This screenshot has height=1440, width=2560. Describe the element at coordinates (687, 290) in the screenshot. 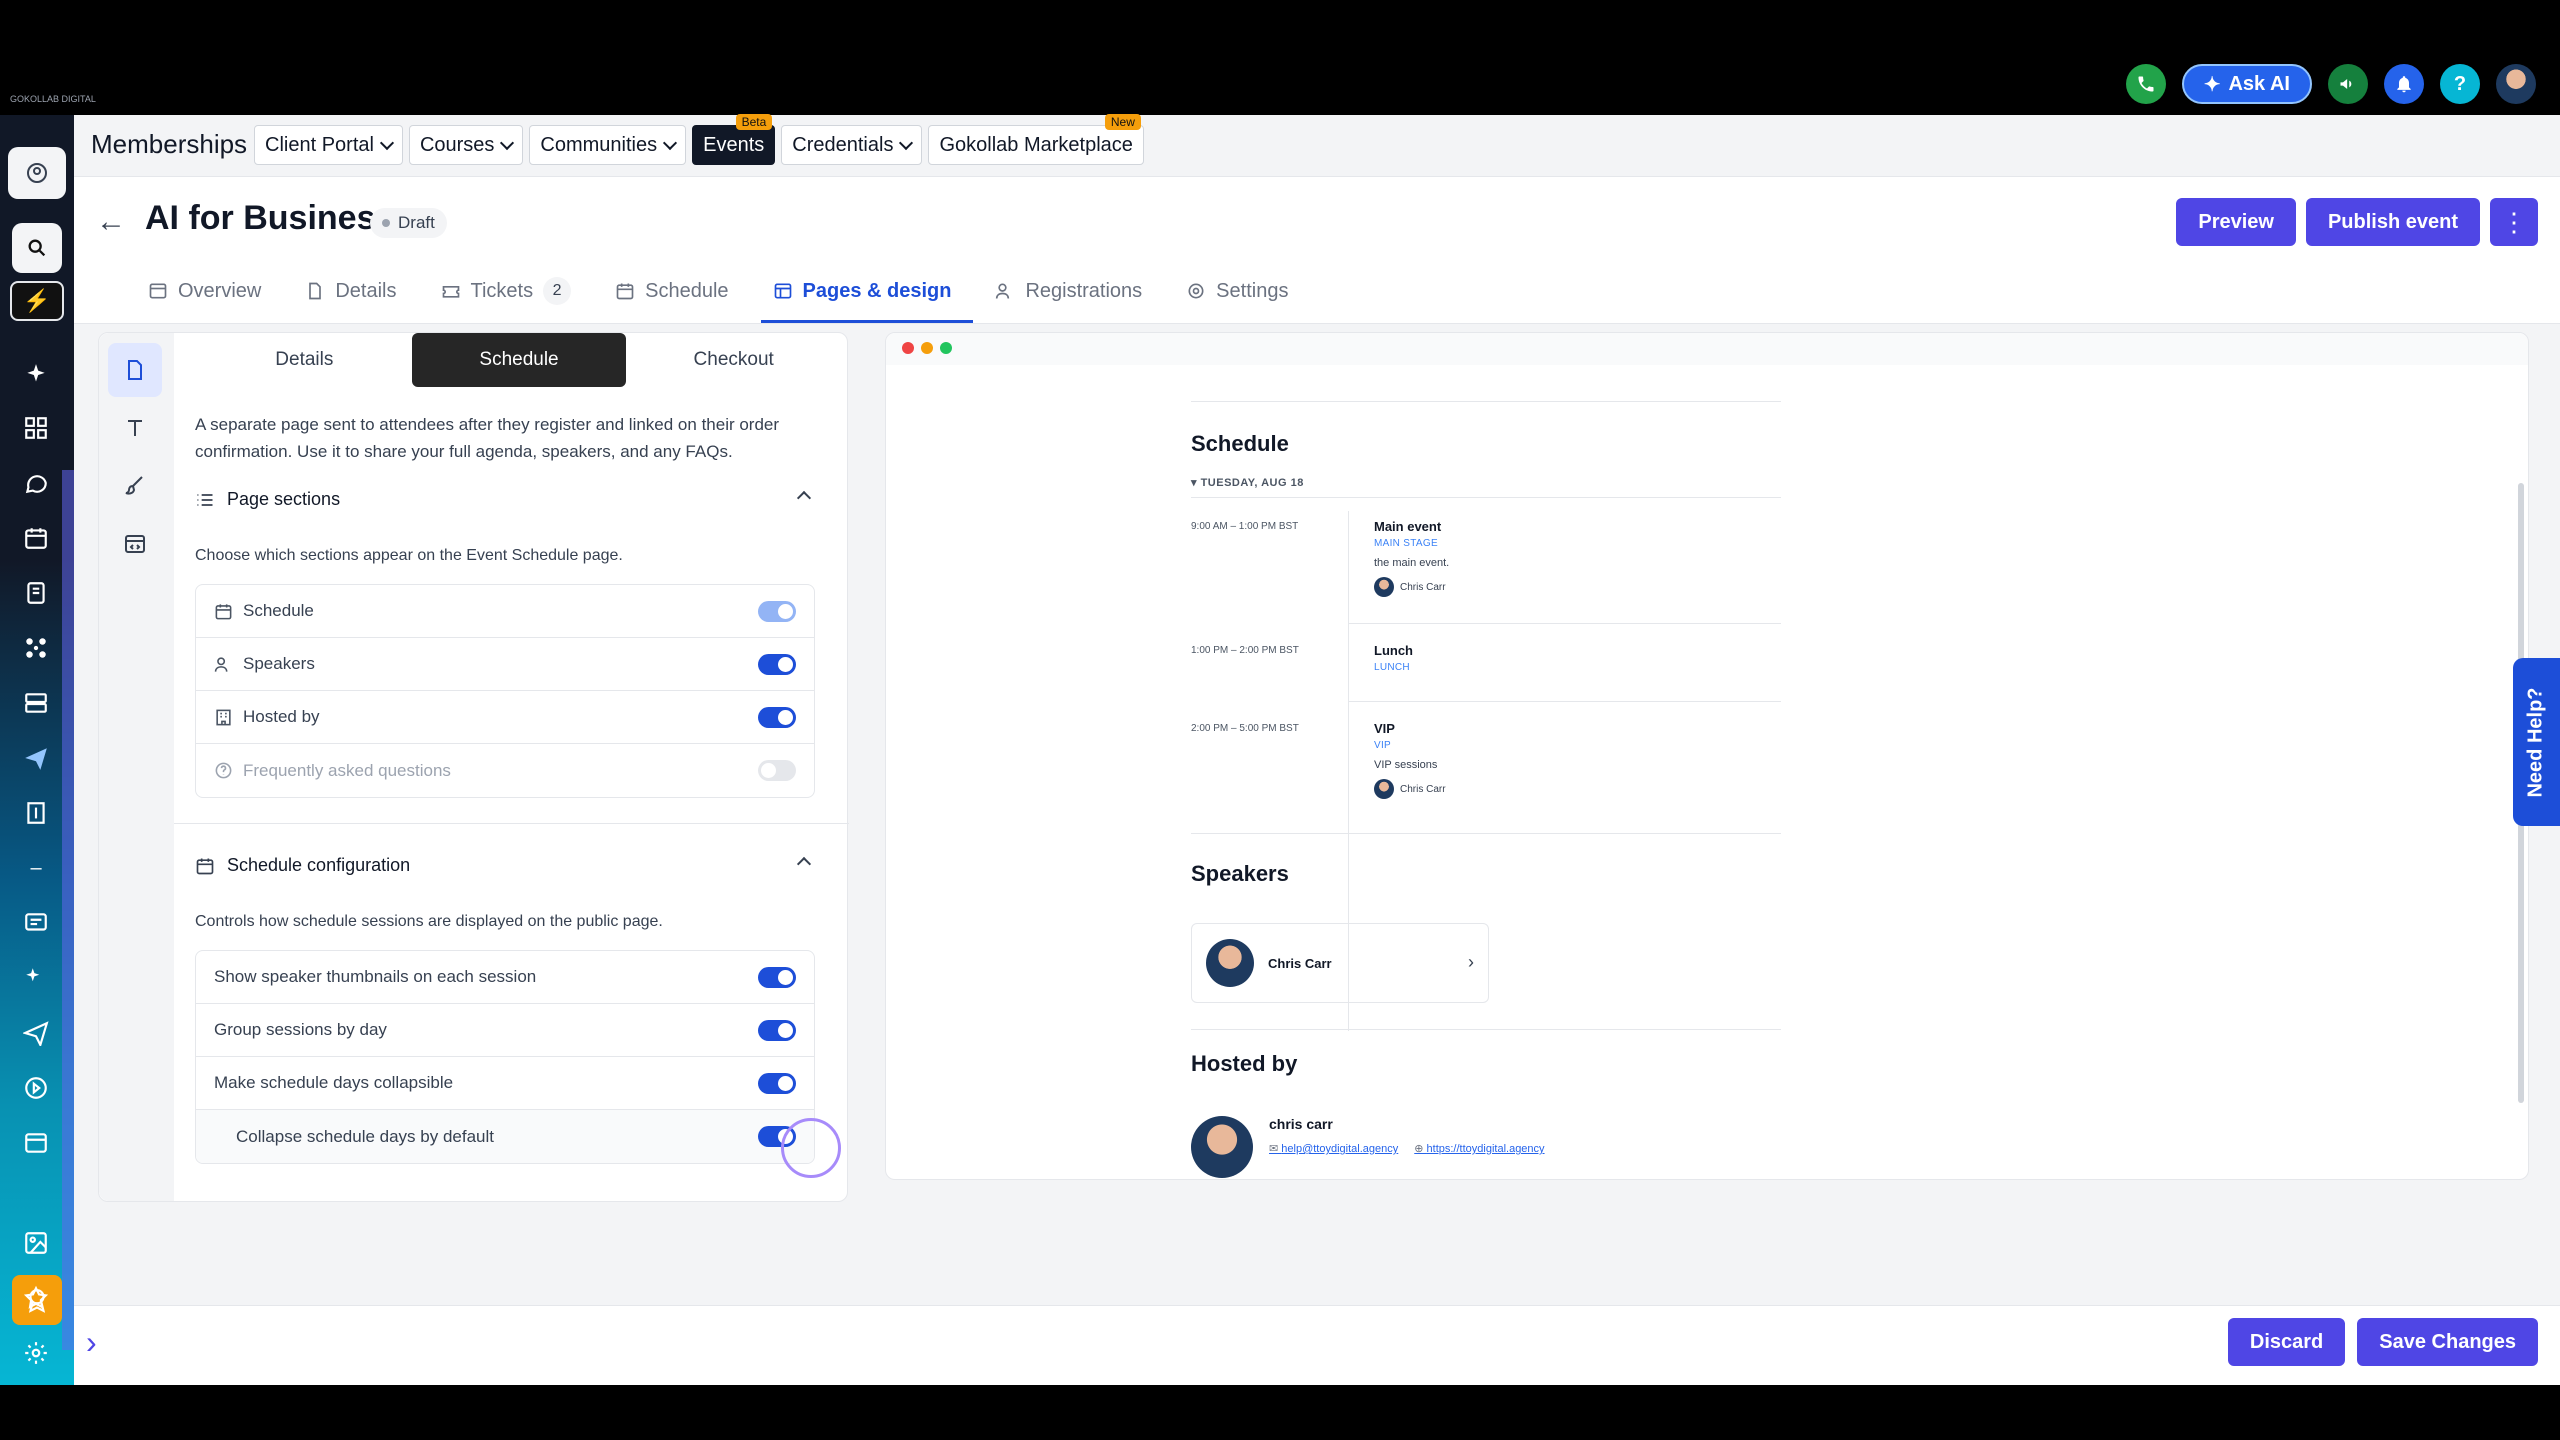

I see `tab-label: Schedule` at that location.